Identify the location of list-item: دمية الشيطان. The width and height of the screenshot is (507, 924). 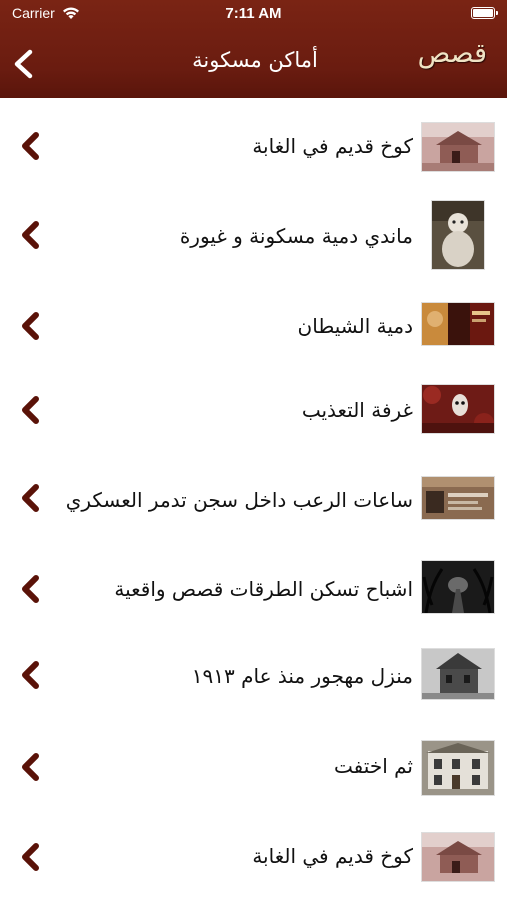
(253, 326).